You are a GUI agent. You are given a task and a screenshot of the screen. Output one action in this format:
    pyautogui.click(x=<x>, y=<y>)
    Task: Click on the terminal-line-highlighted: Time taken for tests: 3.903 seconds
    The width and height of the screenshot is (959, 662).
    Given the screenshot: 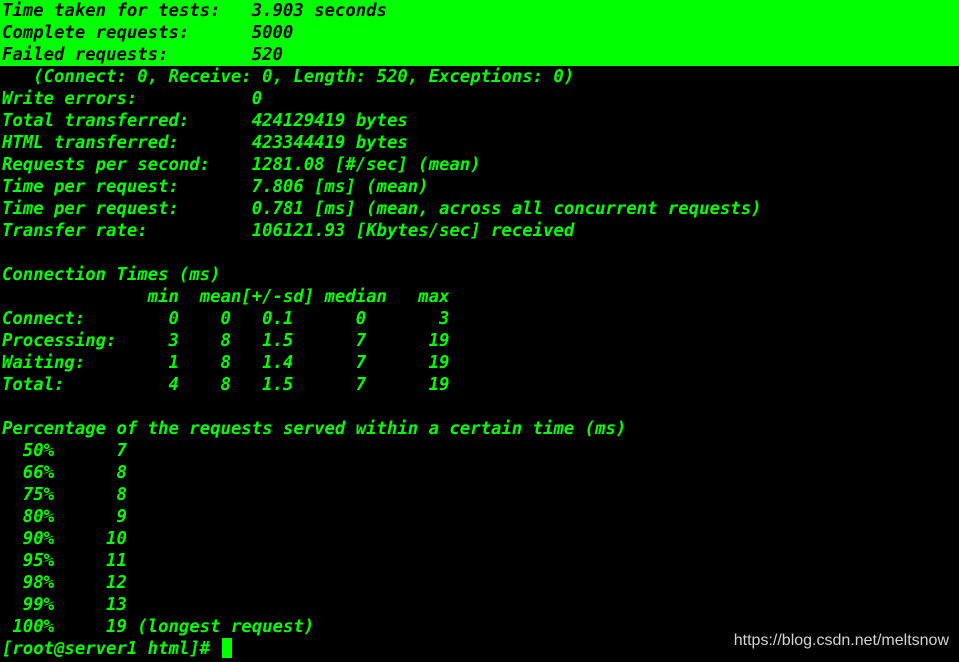 What is the action you would take?
    pyautogui.click(x=479, y=11)
    